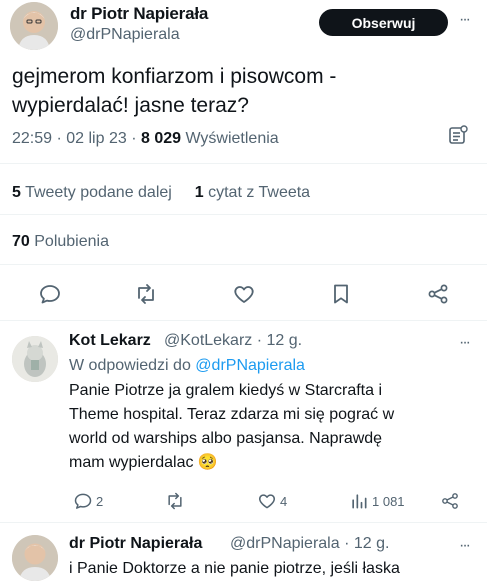  Describe the element at coordinates (174, 76) in the screenshot. I see `tweet-text-line: gejmerom konfiarzom i pisowcom -` at that location.